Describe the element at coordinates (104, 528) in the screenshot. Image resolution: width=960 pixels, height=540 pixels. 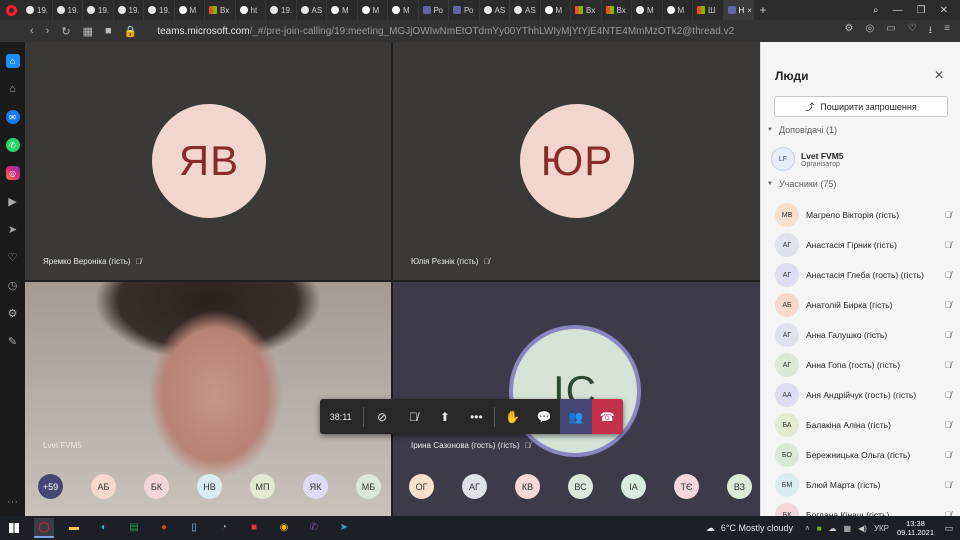
I see `edge-app-icon: ◐` at that location.